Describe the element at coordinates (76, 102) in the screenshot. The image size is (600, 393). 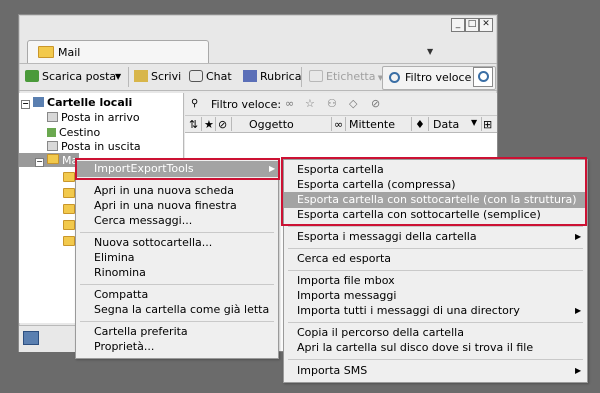
I see `tree-local-folders: − Cartelle locali` at that location.